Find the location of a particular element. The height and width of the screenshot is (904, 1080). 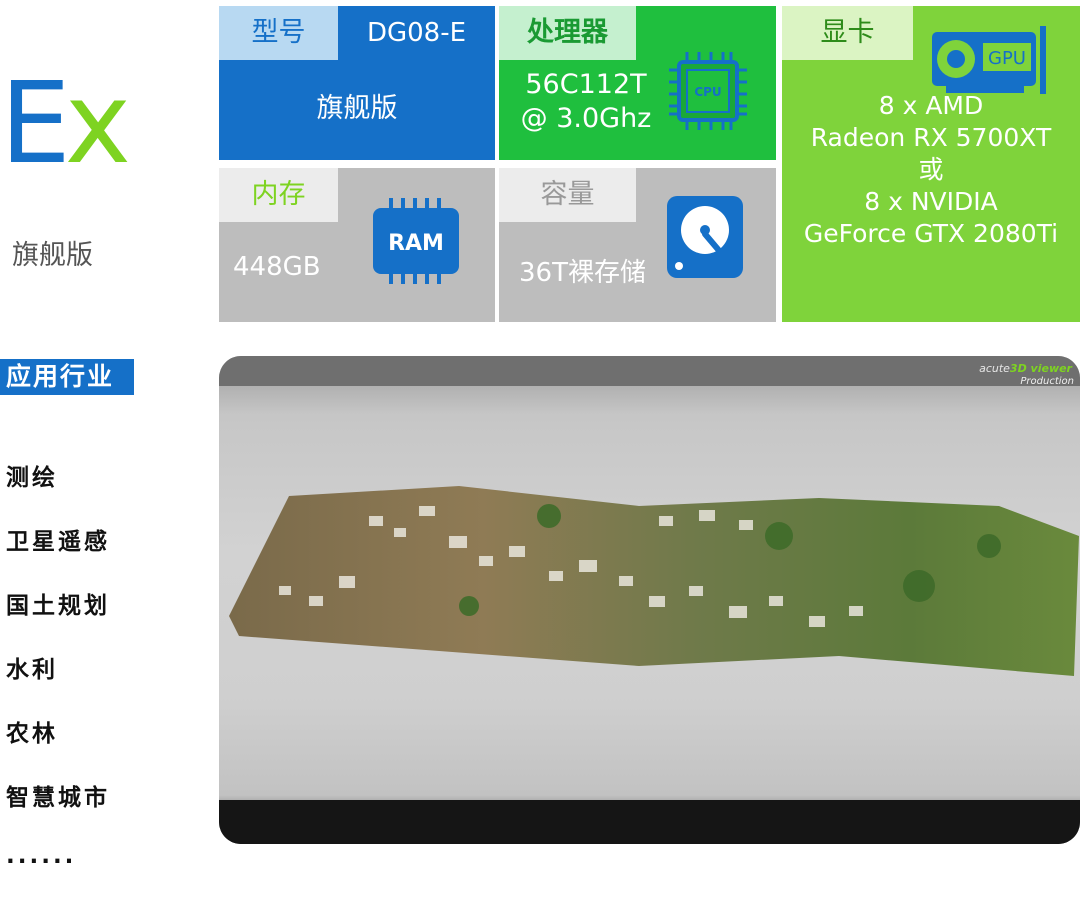

gpu-icon: GPU is located at coordinates (989, 60).